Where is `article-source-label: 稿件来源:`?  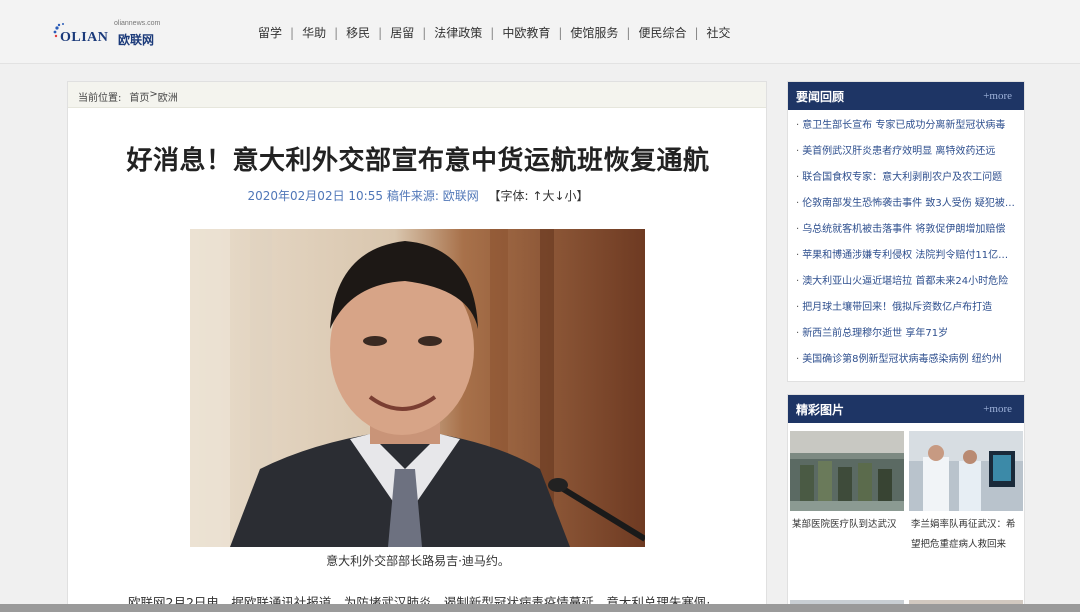
article-source-label: 稿件来源: is located at coordinates (412, 196).